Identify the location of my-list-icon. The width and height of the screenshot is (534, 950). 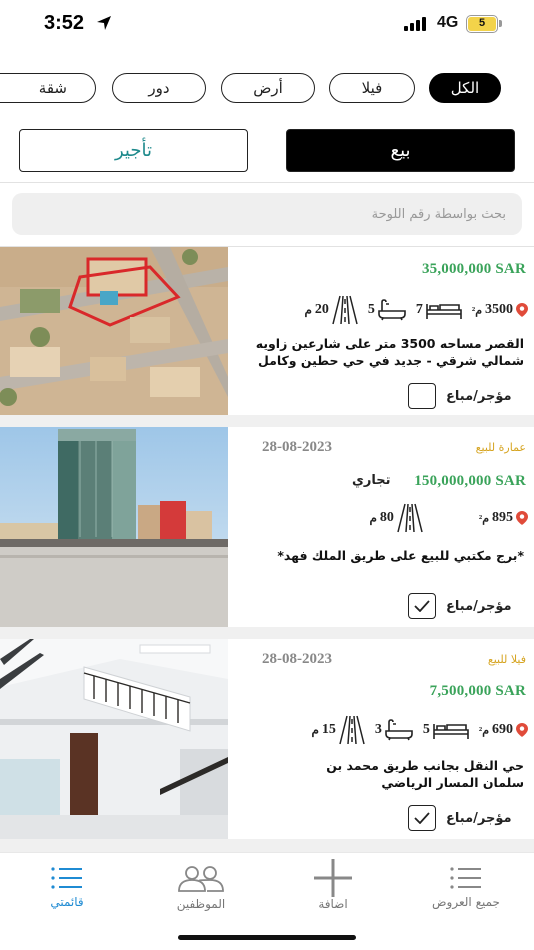
(66, 878).